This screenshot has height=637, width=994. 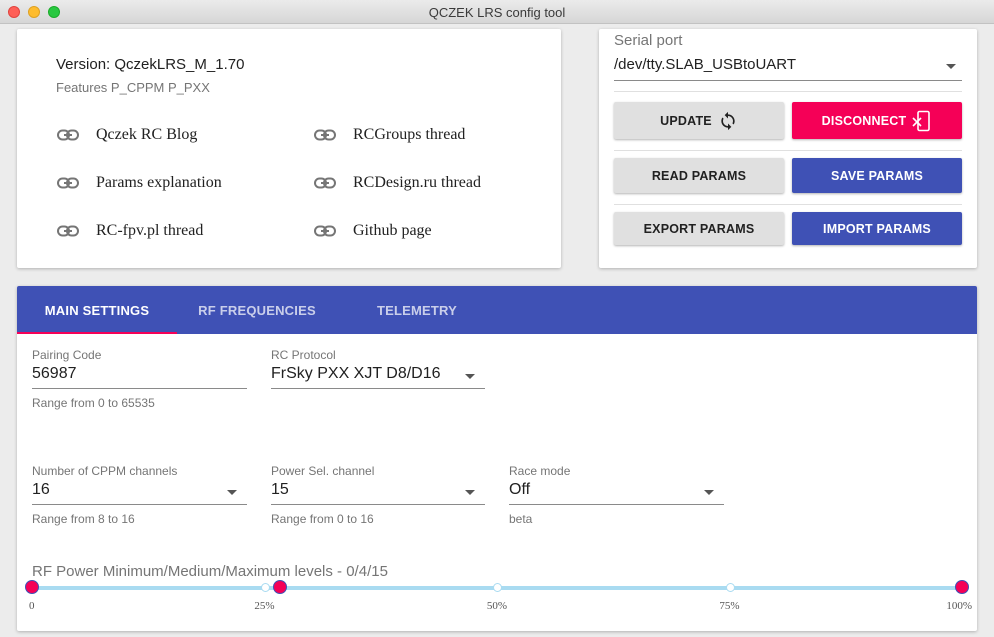 I want to click on tab-telemetry: TELEMETRY, so click(x=417, y=310).